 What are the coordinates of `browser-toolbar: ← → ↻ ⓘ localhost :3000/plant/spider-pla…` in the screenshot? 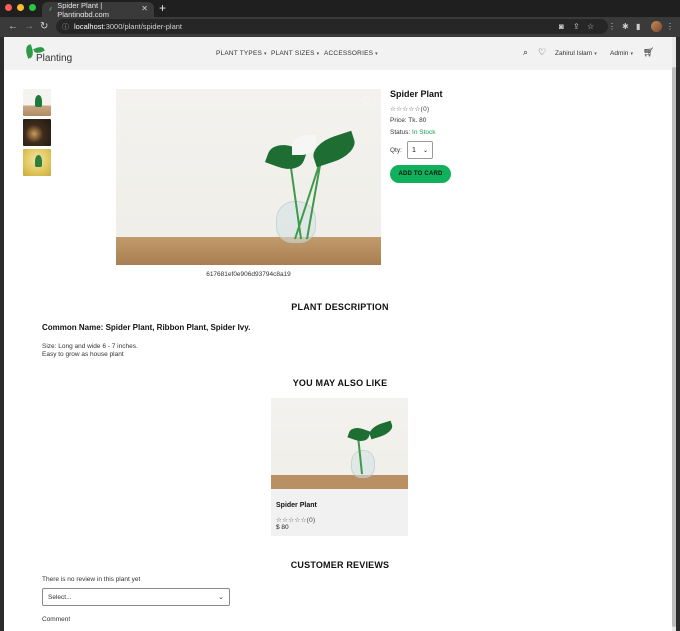 It's located at (340, 27).